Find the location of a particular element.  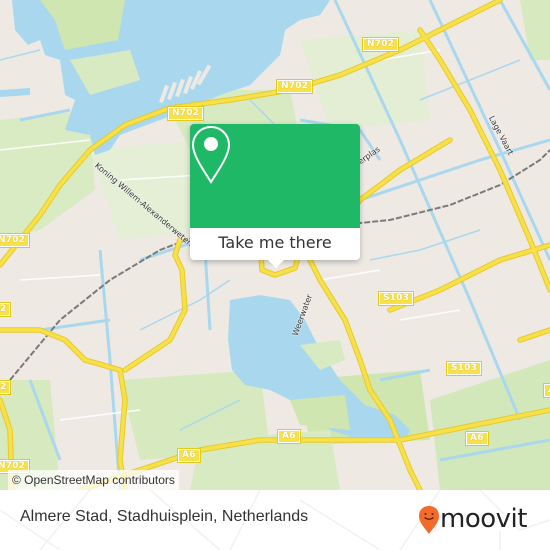

location-name: Almere Stad, Stadhuisplein, Netherlands is located at coordinates (164, 516).